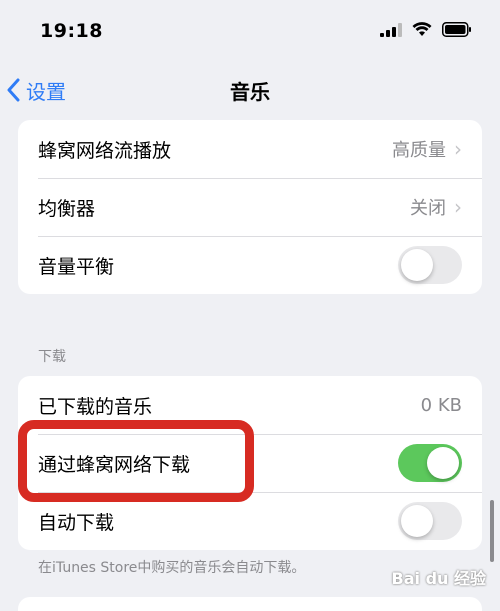 The image size is (500, 611). Describe the element at coordinates (419, 150) in the screenshot. I see `row-value: 高质量` at that location.